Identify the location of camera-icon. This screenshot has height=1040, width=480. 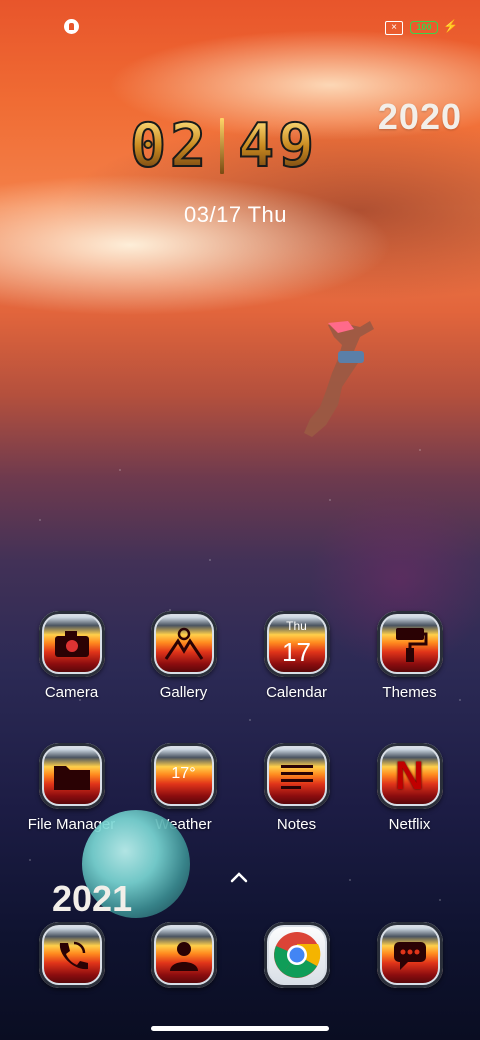
(71, 644).